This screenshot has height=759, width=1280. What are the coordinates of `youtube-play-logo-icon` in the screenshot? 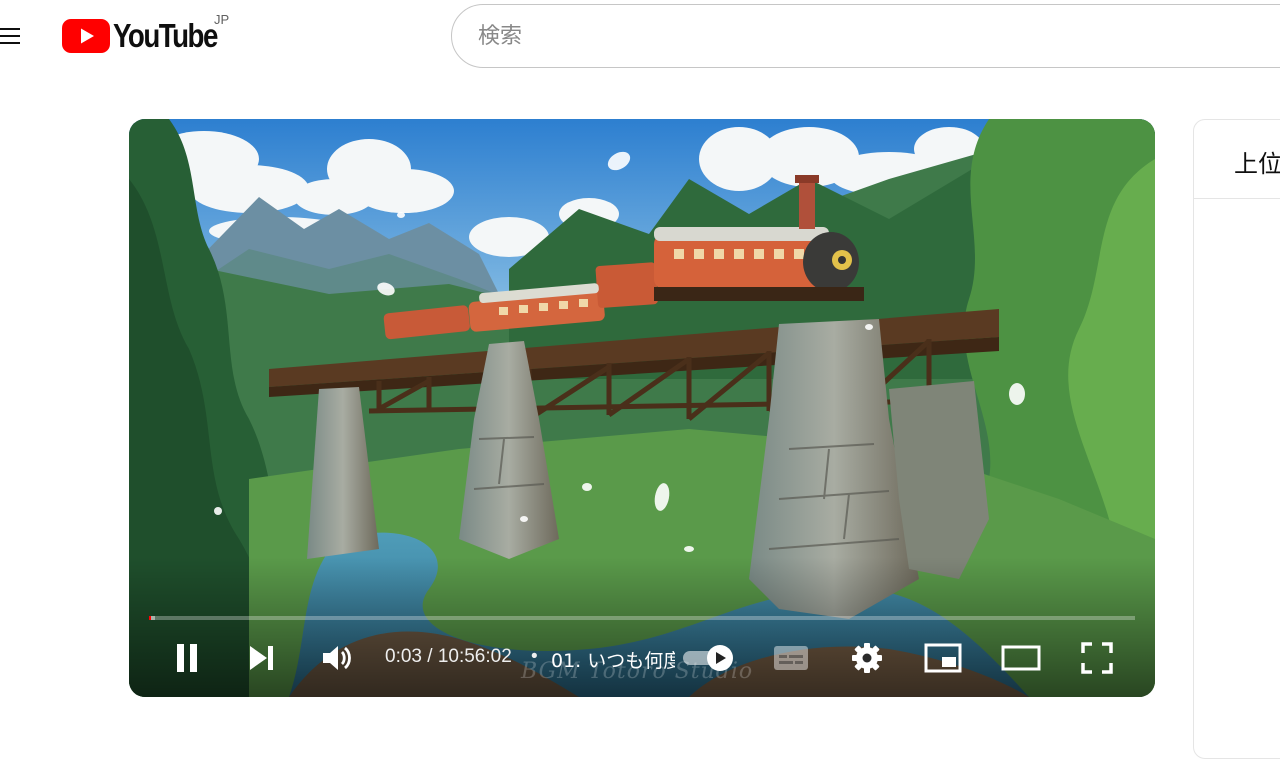 It's located at (86, 36).